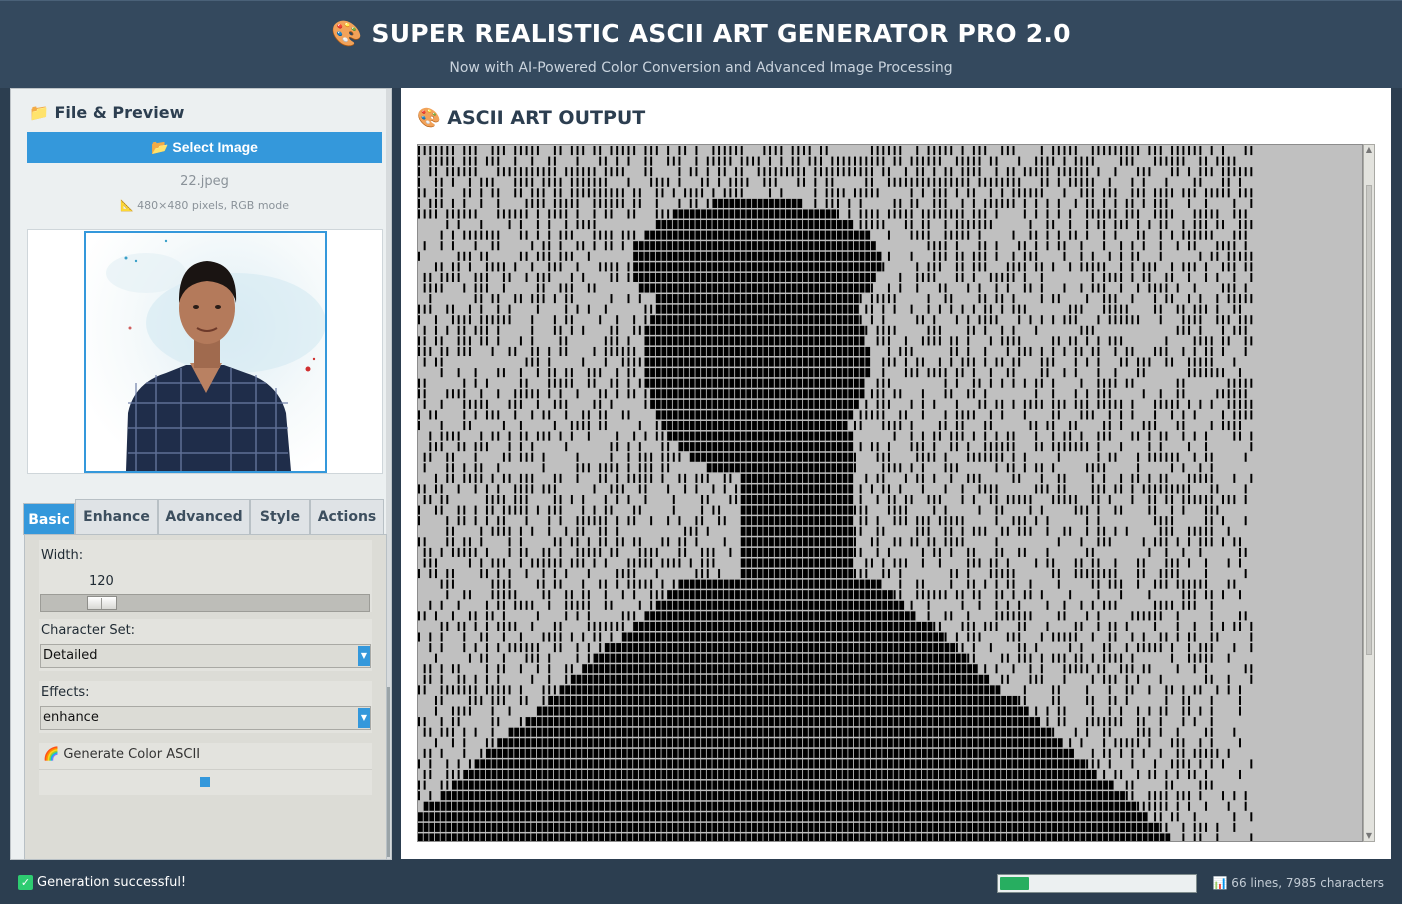 The width and height of the screenshot is (1402, 904). Describe the element at coordinates (204, 147) in the screenshot. I see `select-image-button: 📂 Select Image` at that location.